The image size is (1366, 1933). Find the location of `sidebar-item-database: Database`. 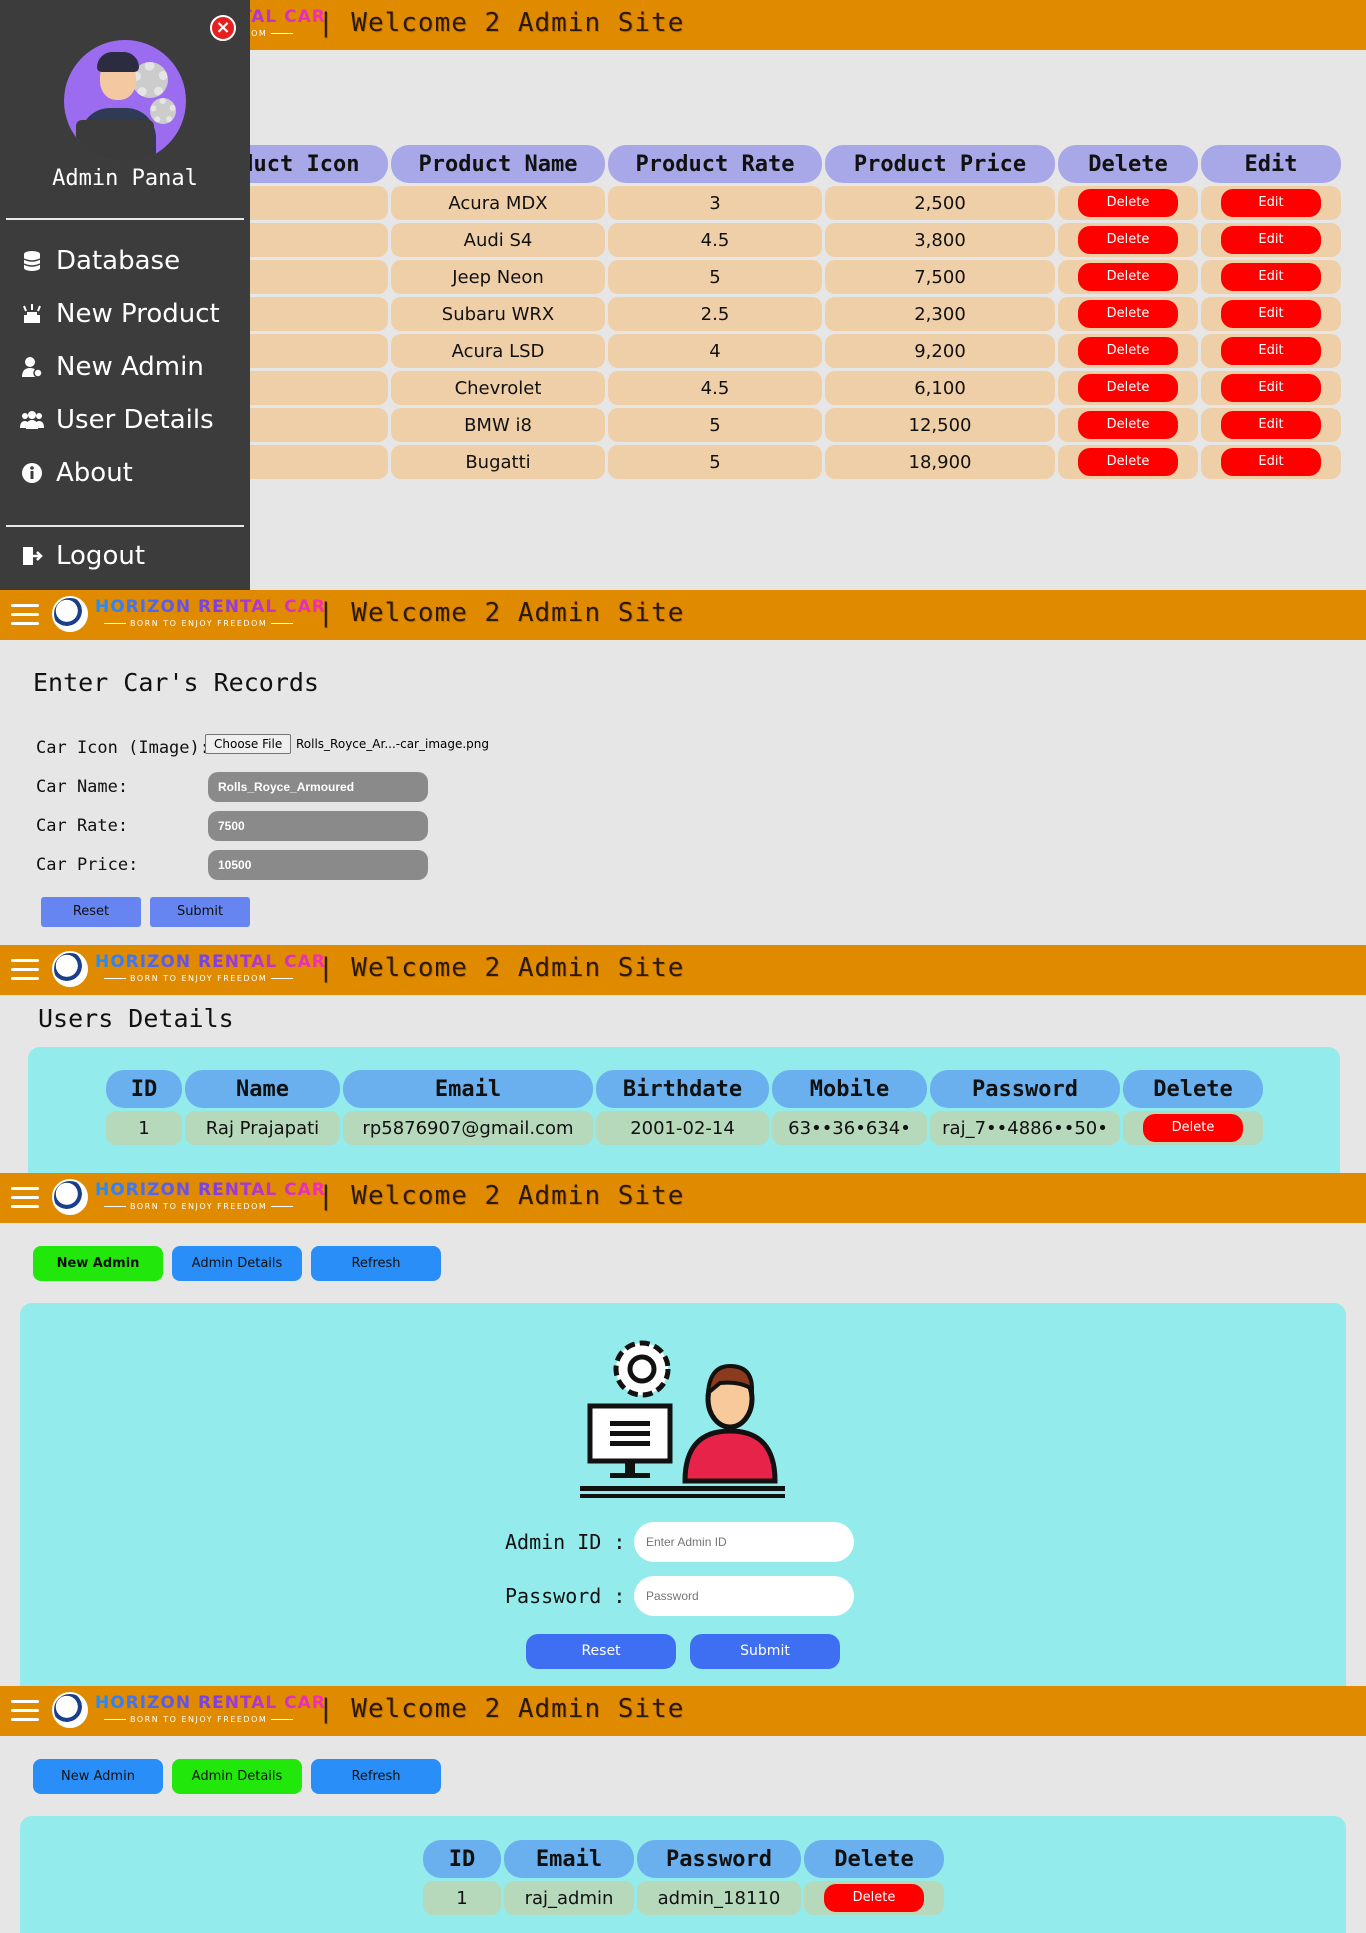

sidebar-item-database: Database is located at coordinates (100, 261).